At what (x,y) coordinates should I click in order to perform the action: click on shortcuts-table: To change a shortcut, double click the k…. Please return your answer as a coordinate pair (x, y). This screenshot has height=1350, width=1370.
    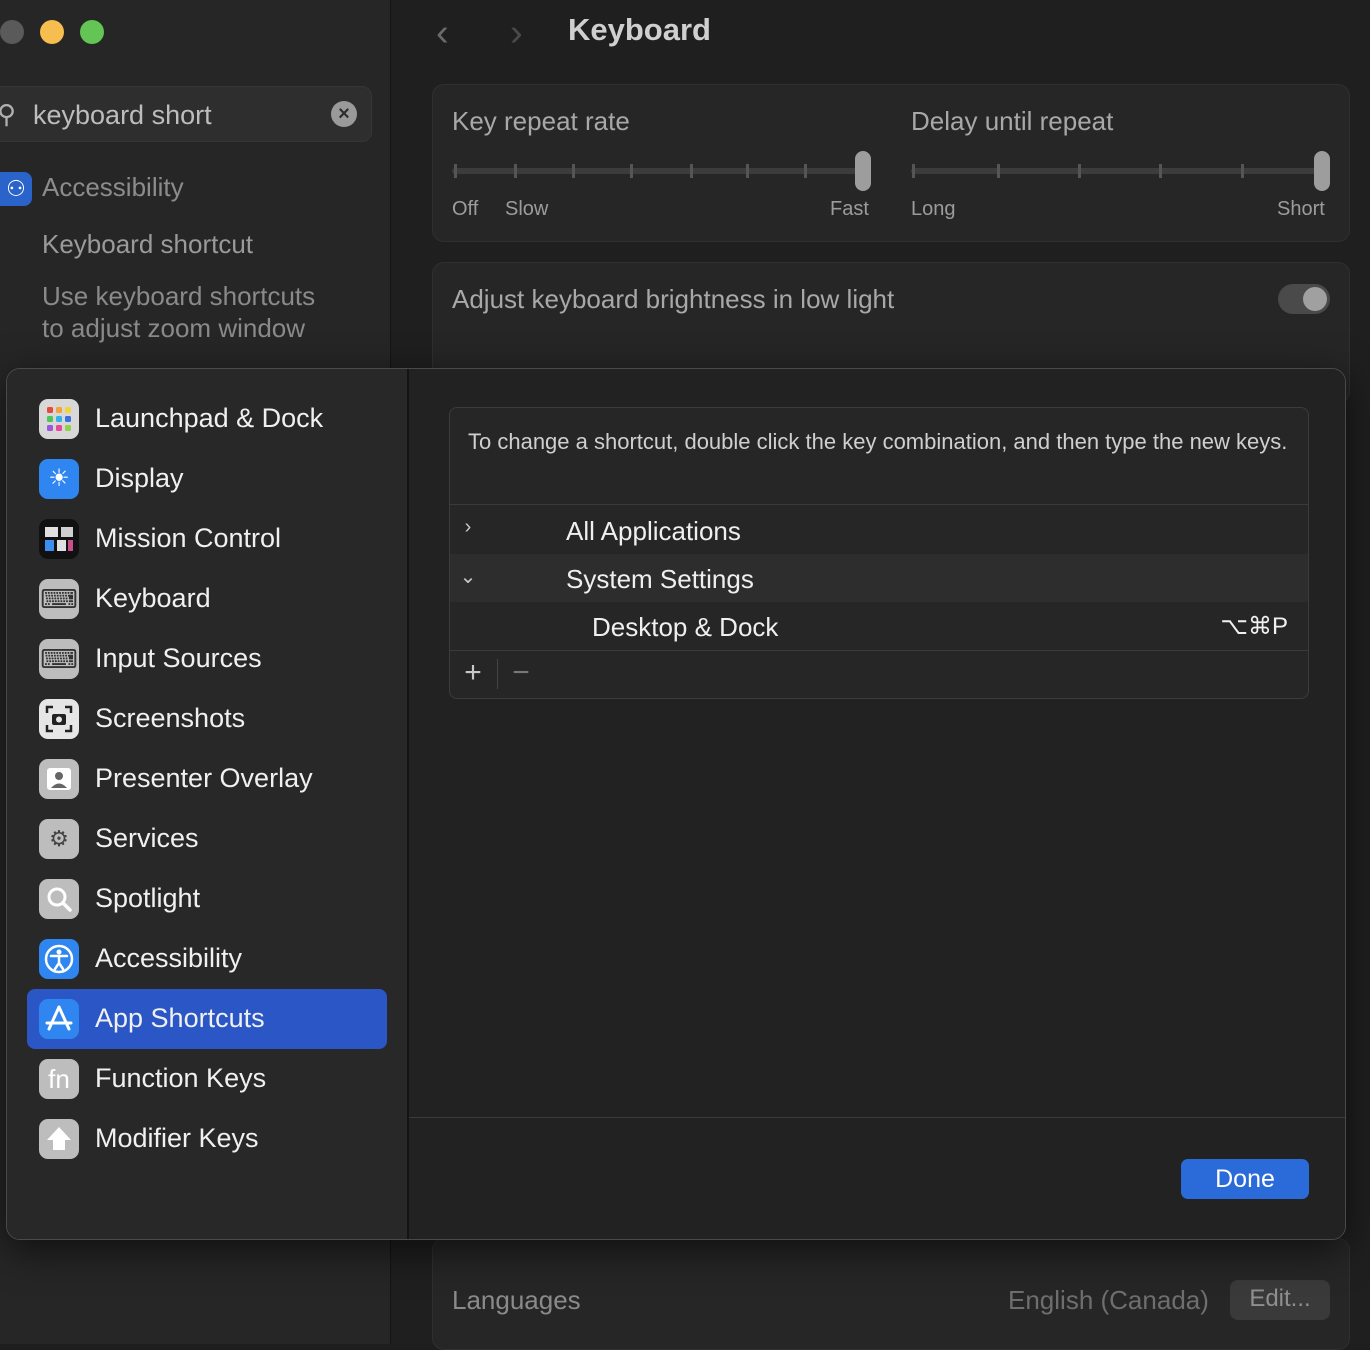
    Looking at the image, I should click on (879, 553).